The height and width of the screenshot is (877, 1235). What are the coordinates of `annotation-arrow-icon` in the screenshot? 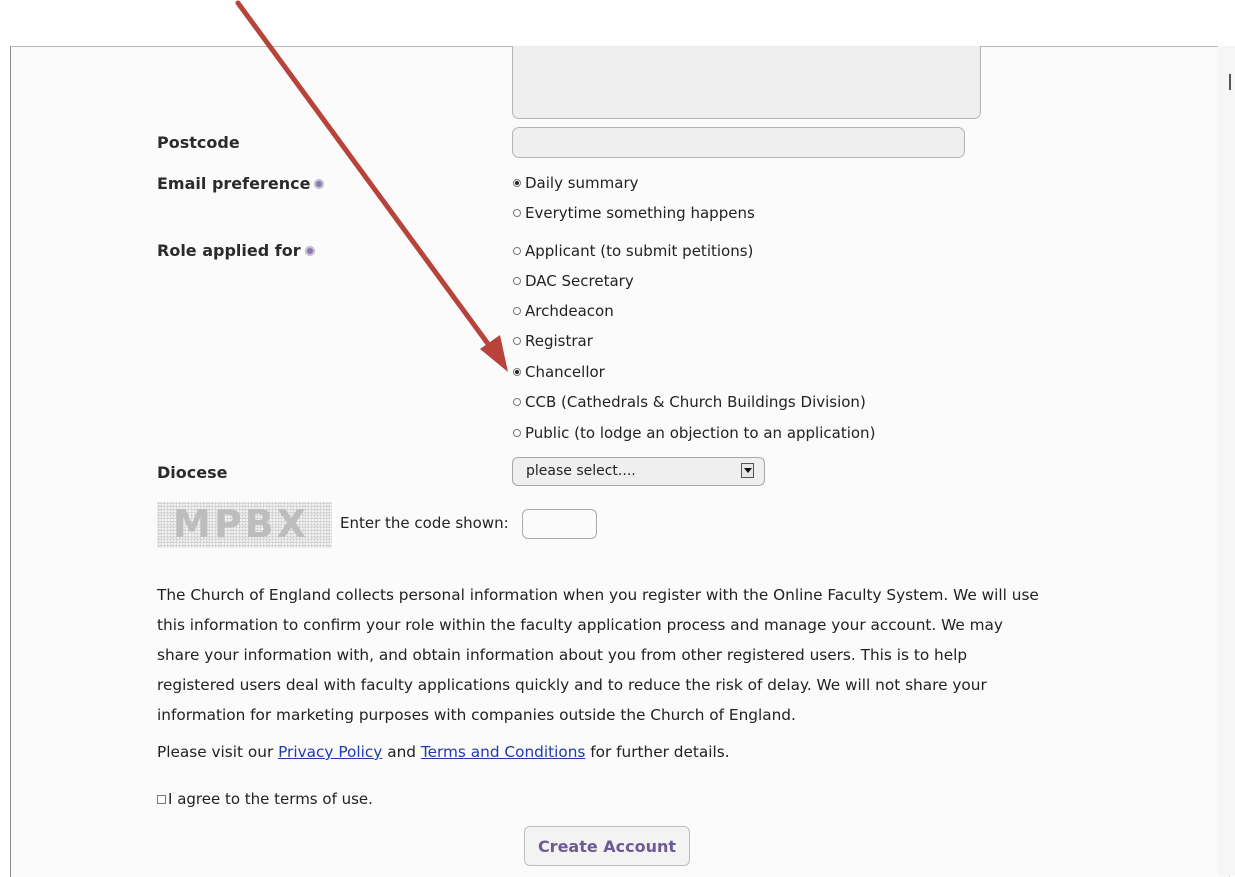 It's located at (371, 186).